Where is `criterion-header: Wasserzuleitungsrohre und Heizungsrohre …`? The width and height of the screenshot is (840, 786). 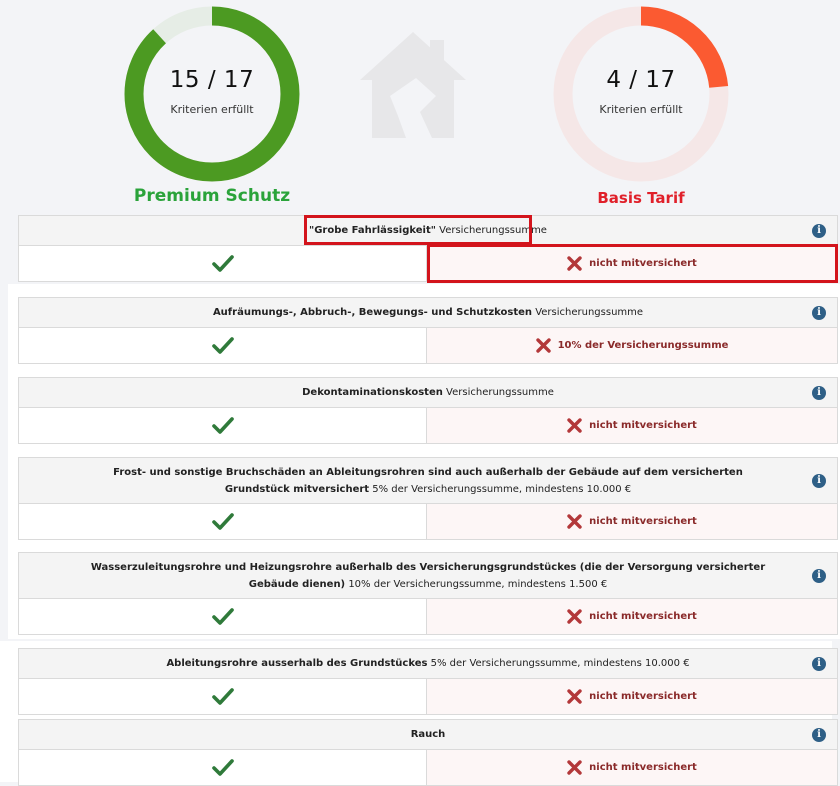
criterion-header: Wasserzuleitungsrohre und Heizungsrohre … is located at coordinates (428, 575).